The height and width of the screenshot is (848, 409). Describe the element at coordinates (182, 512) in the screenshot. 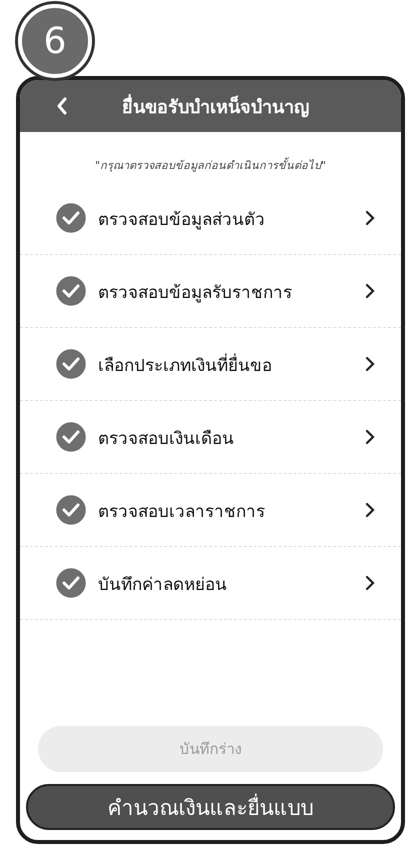

I see `step-label: ตรวจสอบเวลาราชการ` at that location.